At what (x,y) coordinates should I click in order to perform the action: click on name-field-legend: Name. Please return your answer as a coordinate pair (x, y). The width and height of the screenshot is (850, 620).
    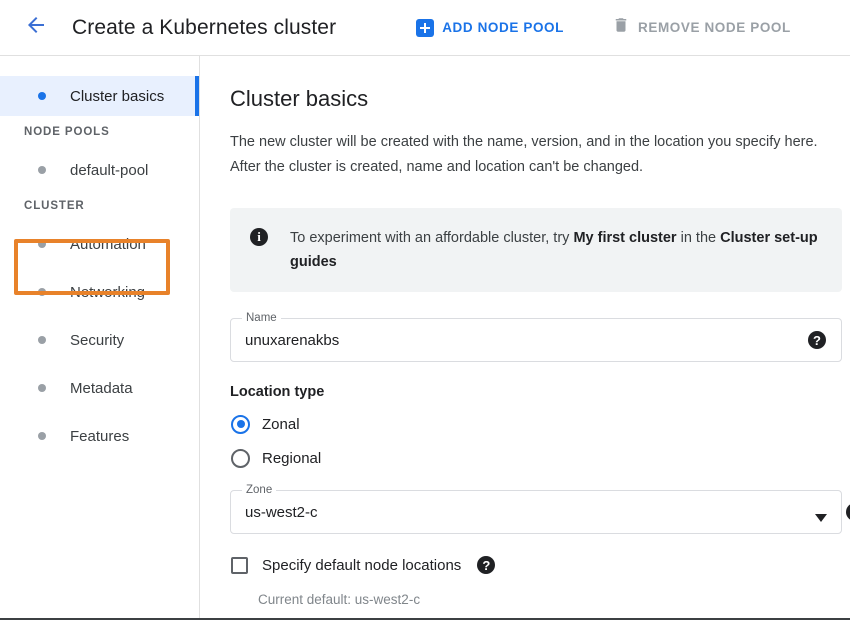
    Looking at the image, I should click on (261, 318).